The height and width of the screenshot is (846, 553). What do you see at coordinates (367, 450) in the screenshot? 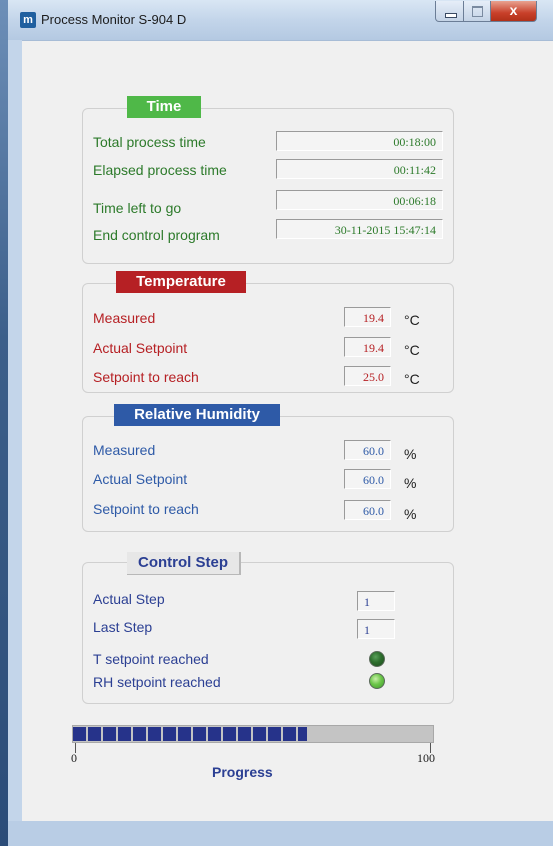
I see `rh-measured-field: 60.0` at bounding box center [367, 450].